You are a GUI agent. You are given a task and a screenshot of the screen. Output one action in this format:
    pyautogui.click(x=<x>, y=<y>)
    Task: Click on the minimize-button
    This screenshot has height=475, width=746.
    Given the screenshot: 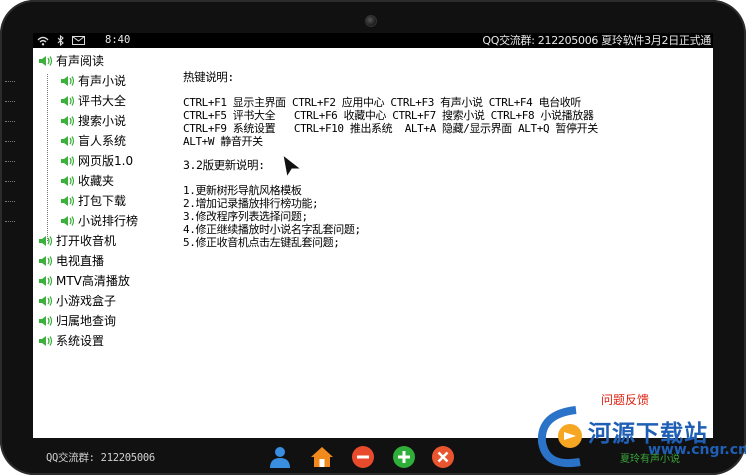 What is the action you would take?
    pyautogui.click(x=363, y=457)
    